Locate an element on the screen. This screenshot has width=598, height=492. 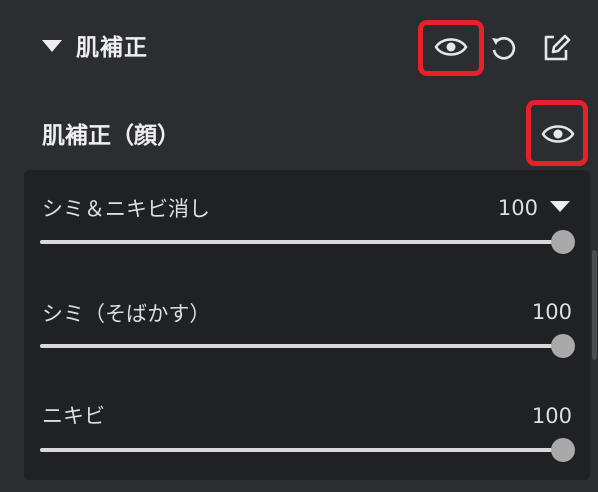
slider-label: ニキビ is located at coordinates (73, 416).